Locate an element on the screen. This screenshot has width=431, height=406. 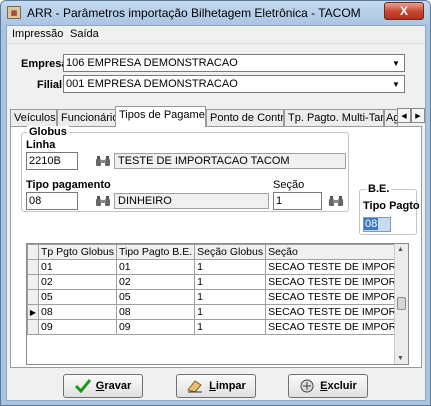
tab-scroll-right-icon: ▶ is located at coordinates (418, 115).